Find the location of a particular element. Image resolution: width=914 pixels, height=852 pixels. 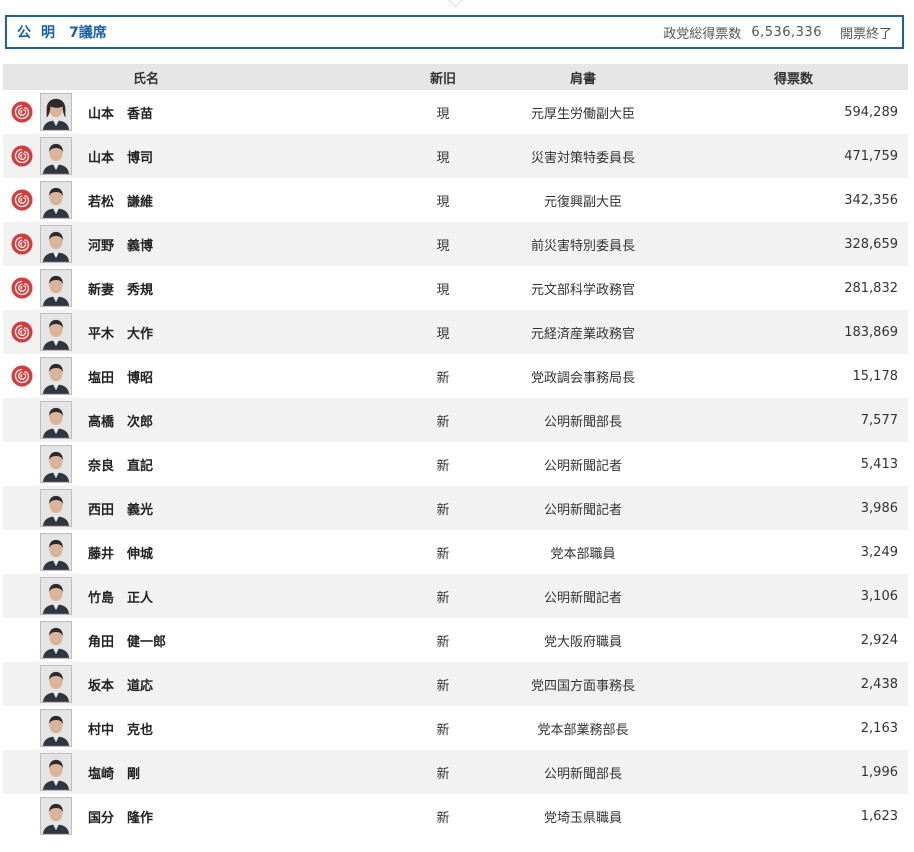

candidate-given-name: 義光 is located at coordinates (140, 510).